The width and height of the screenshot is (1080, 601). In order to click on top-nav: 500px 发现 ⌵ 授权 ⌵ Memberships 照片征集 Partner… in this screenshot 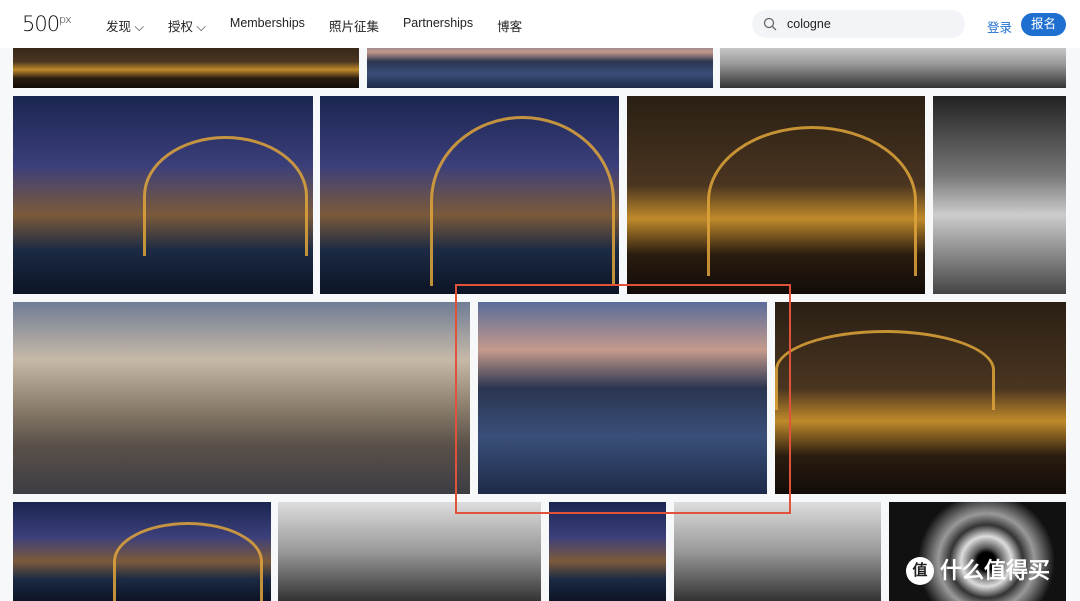, I will do `click(540, 24)`.